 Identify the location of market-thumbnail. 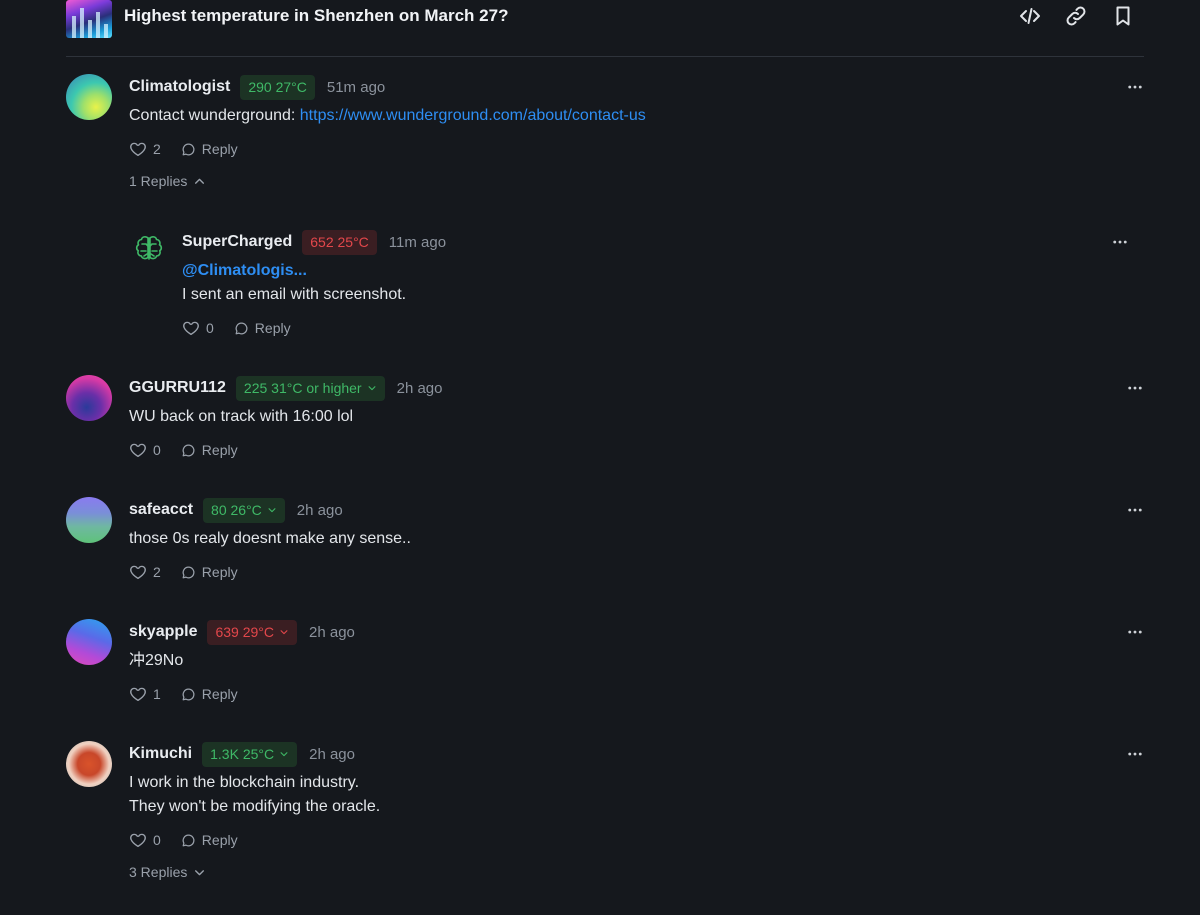
(89, 19).